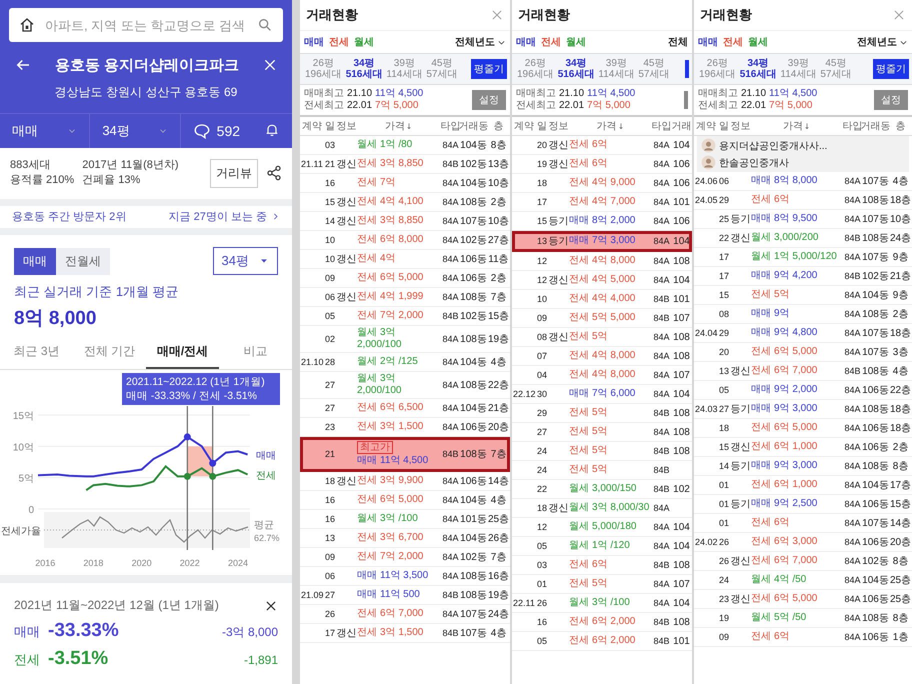  I want to click on transaction-row: 27 월세 3억 2,000/100 84A 108동22층, so click(405, 385).